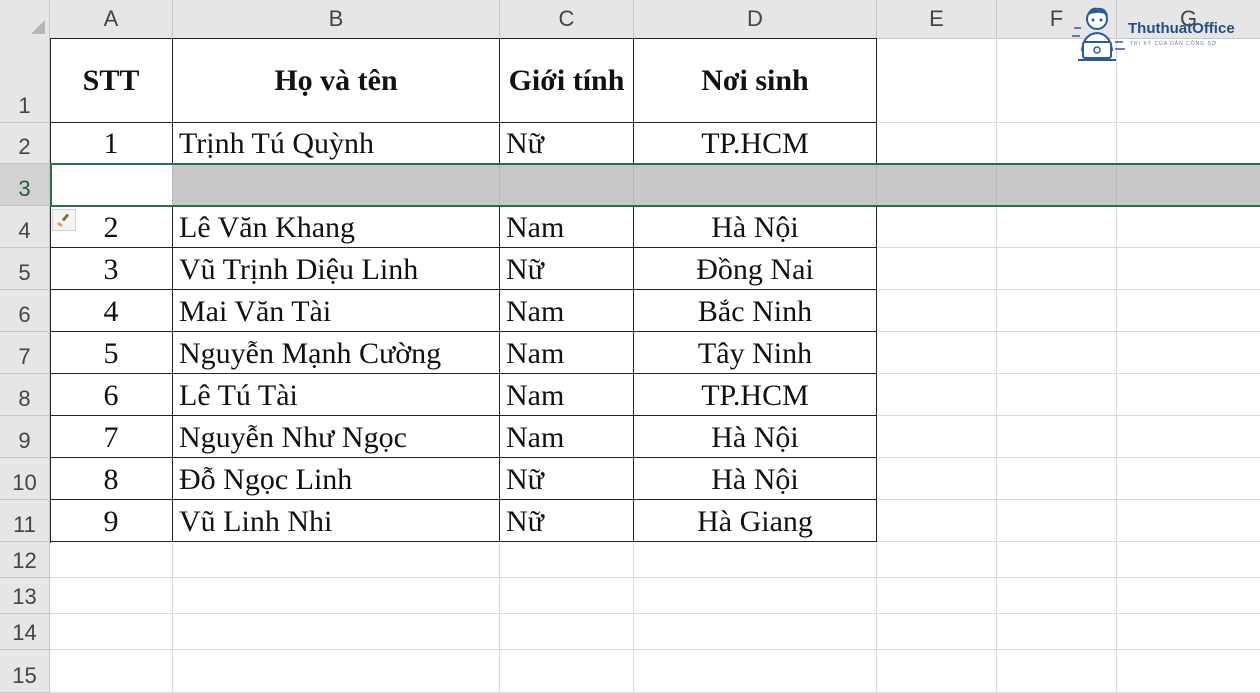  I want to click on column-header-d: D, so click(755, 19).